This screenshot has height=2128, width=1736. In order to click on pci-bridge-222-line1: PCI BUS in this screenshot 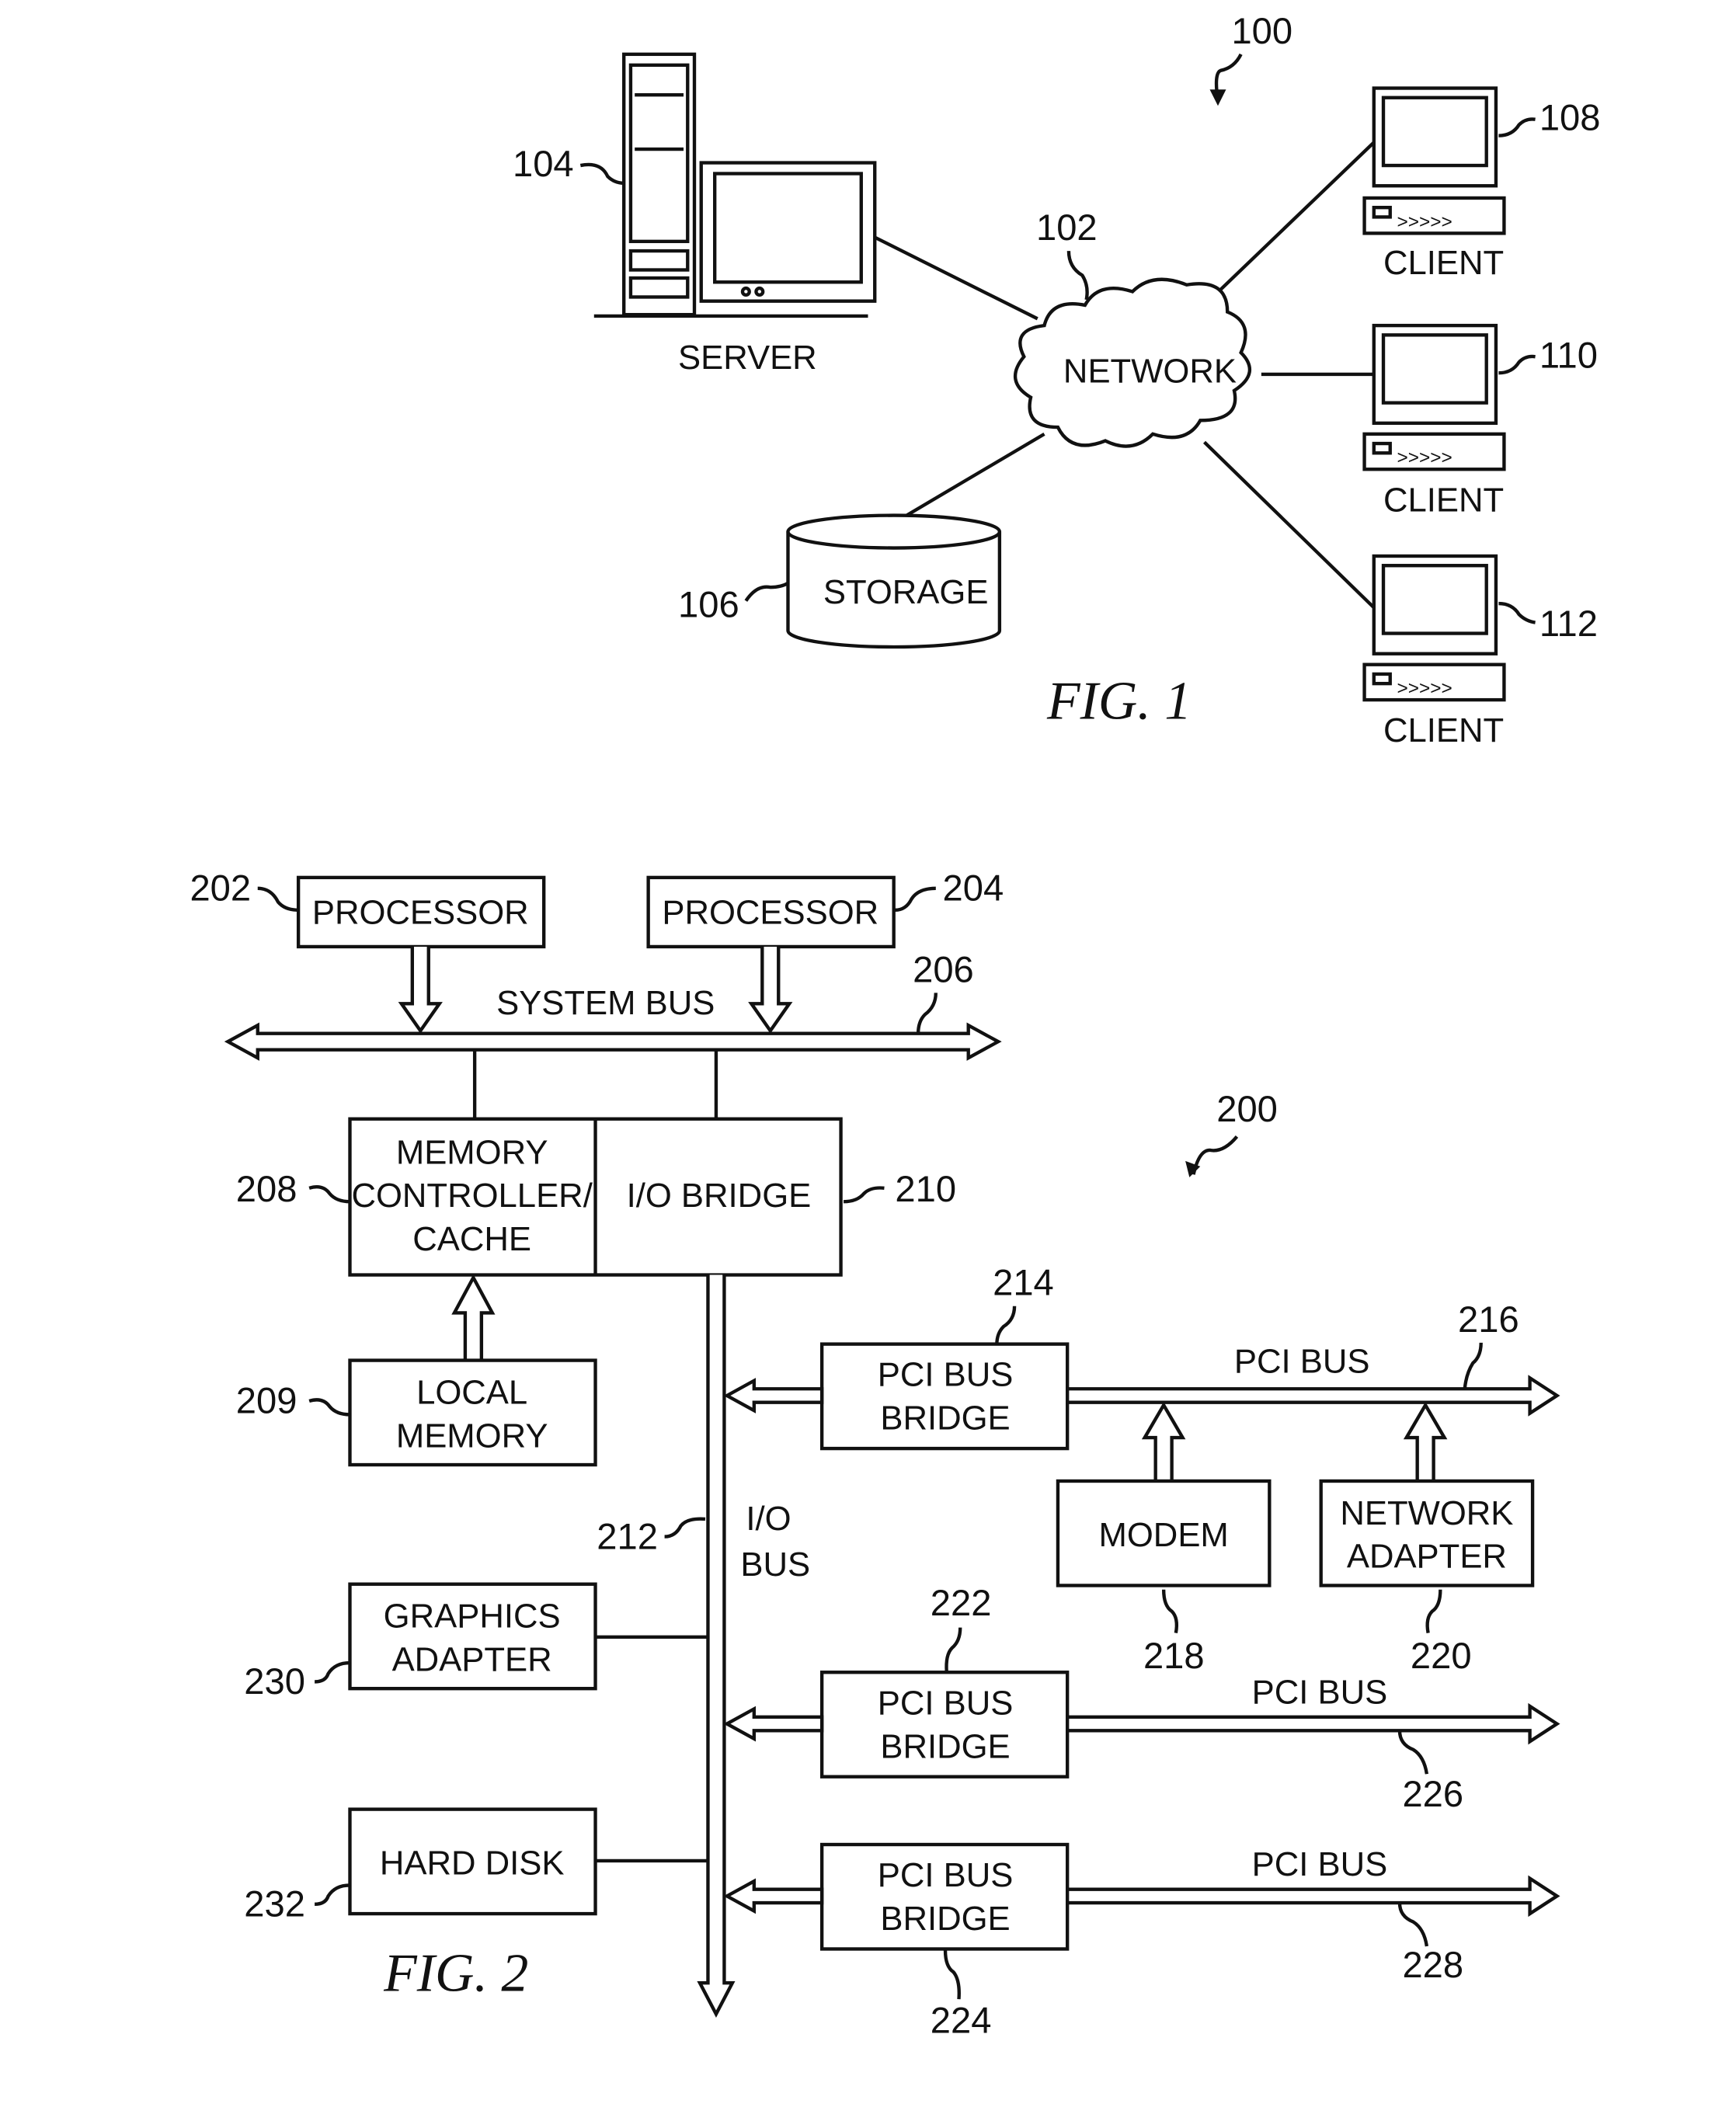, I will do `click(946, 1703)`.